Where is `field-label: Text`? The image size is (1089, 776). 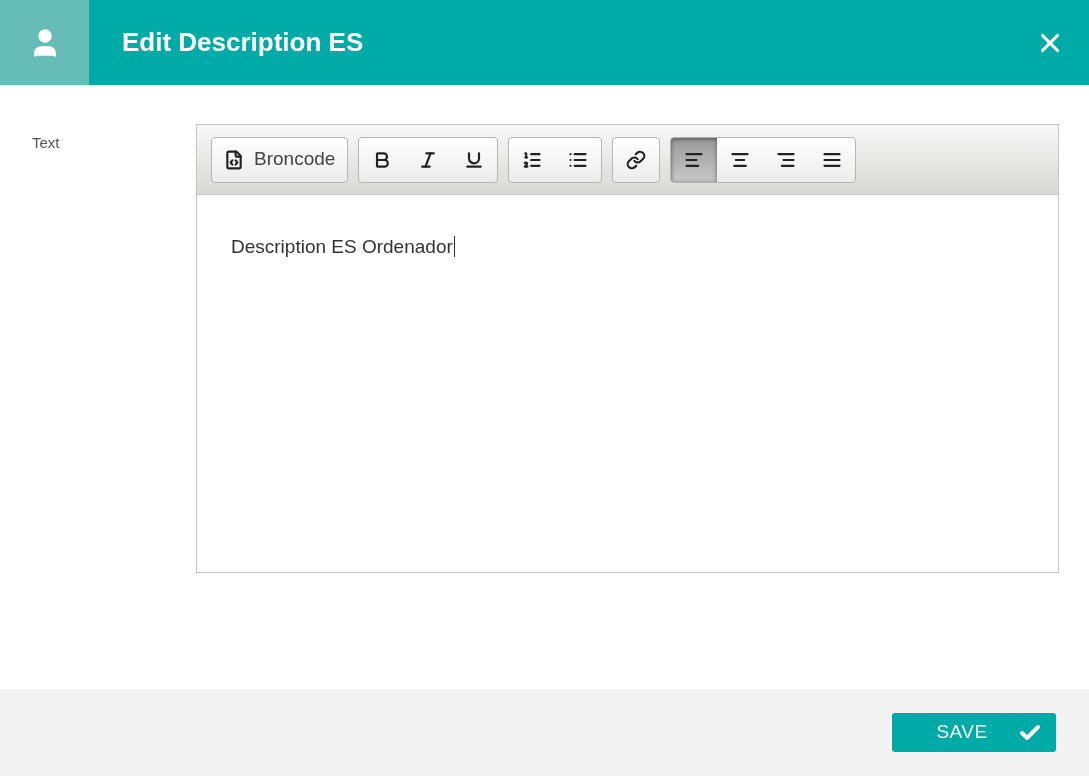 field-label: Text is located at coordinates (46, 143).